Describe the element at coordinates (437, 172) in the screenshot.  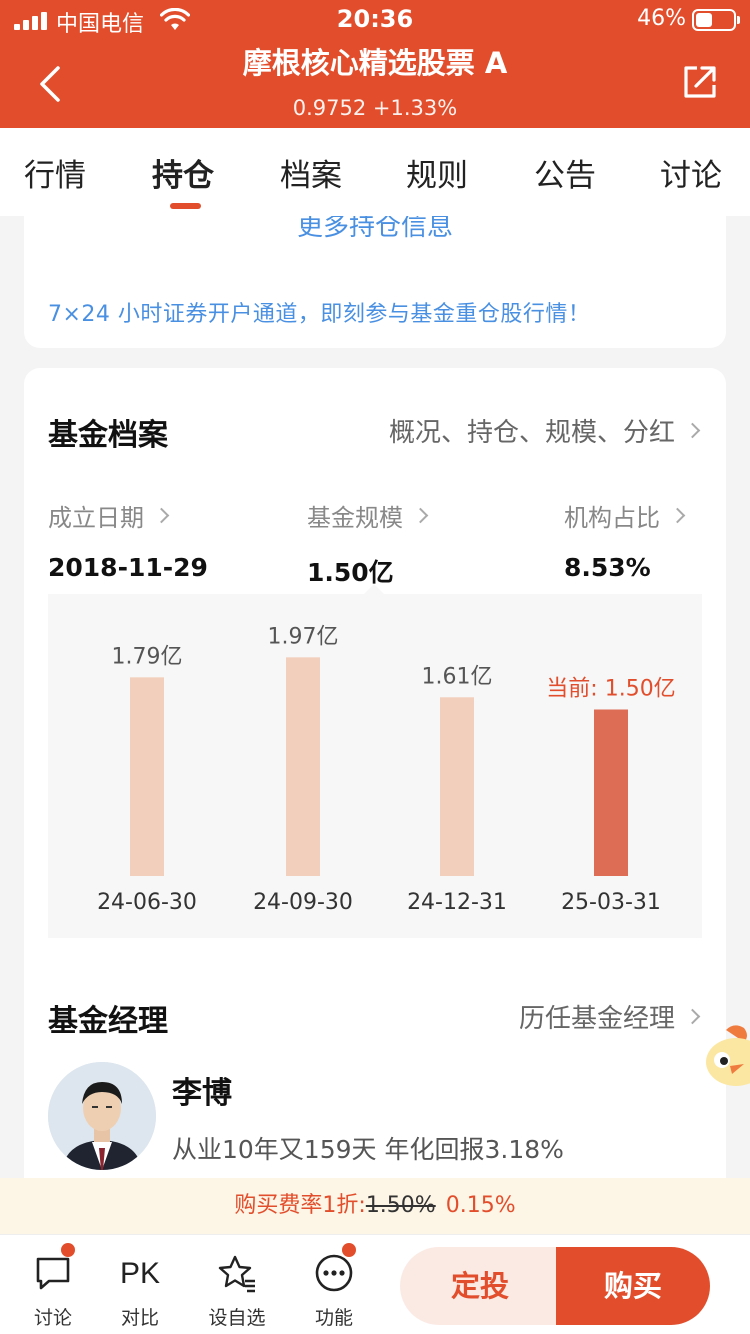
I see `tab-rules: 规则` at that location.